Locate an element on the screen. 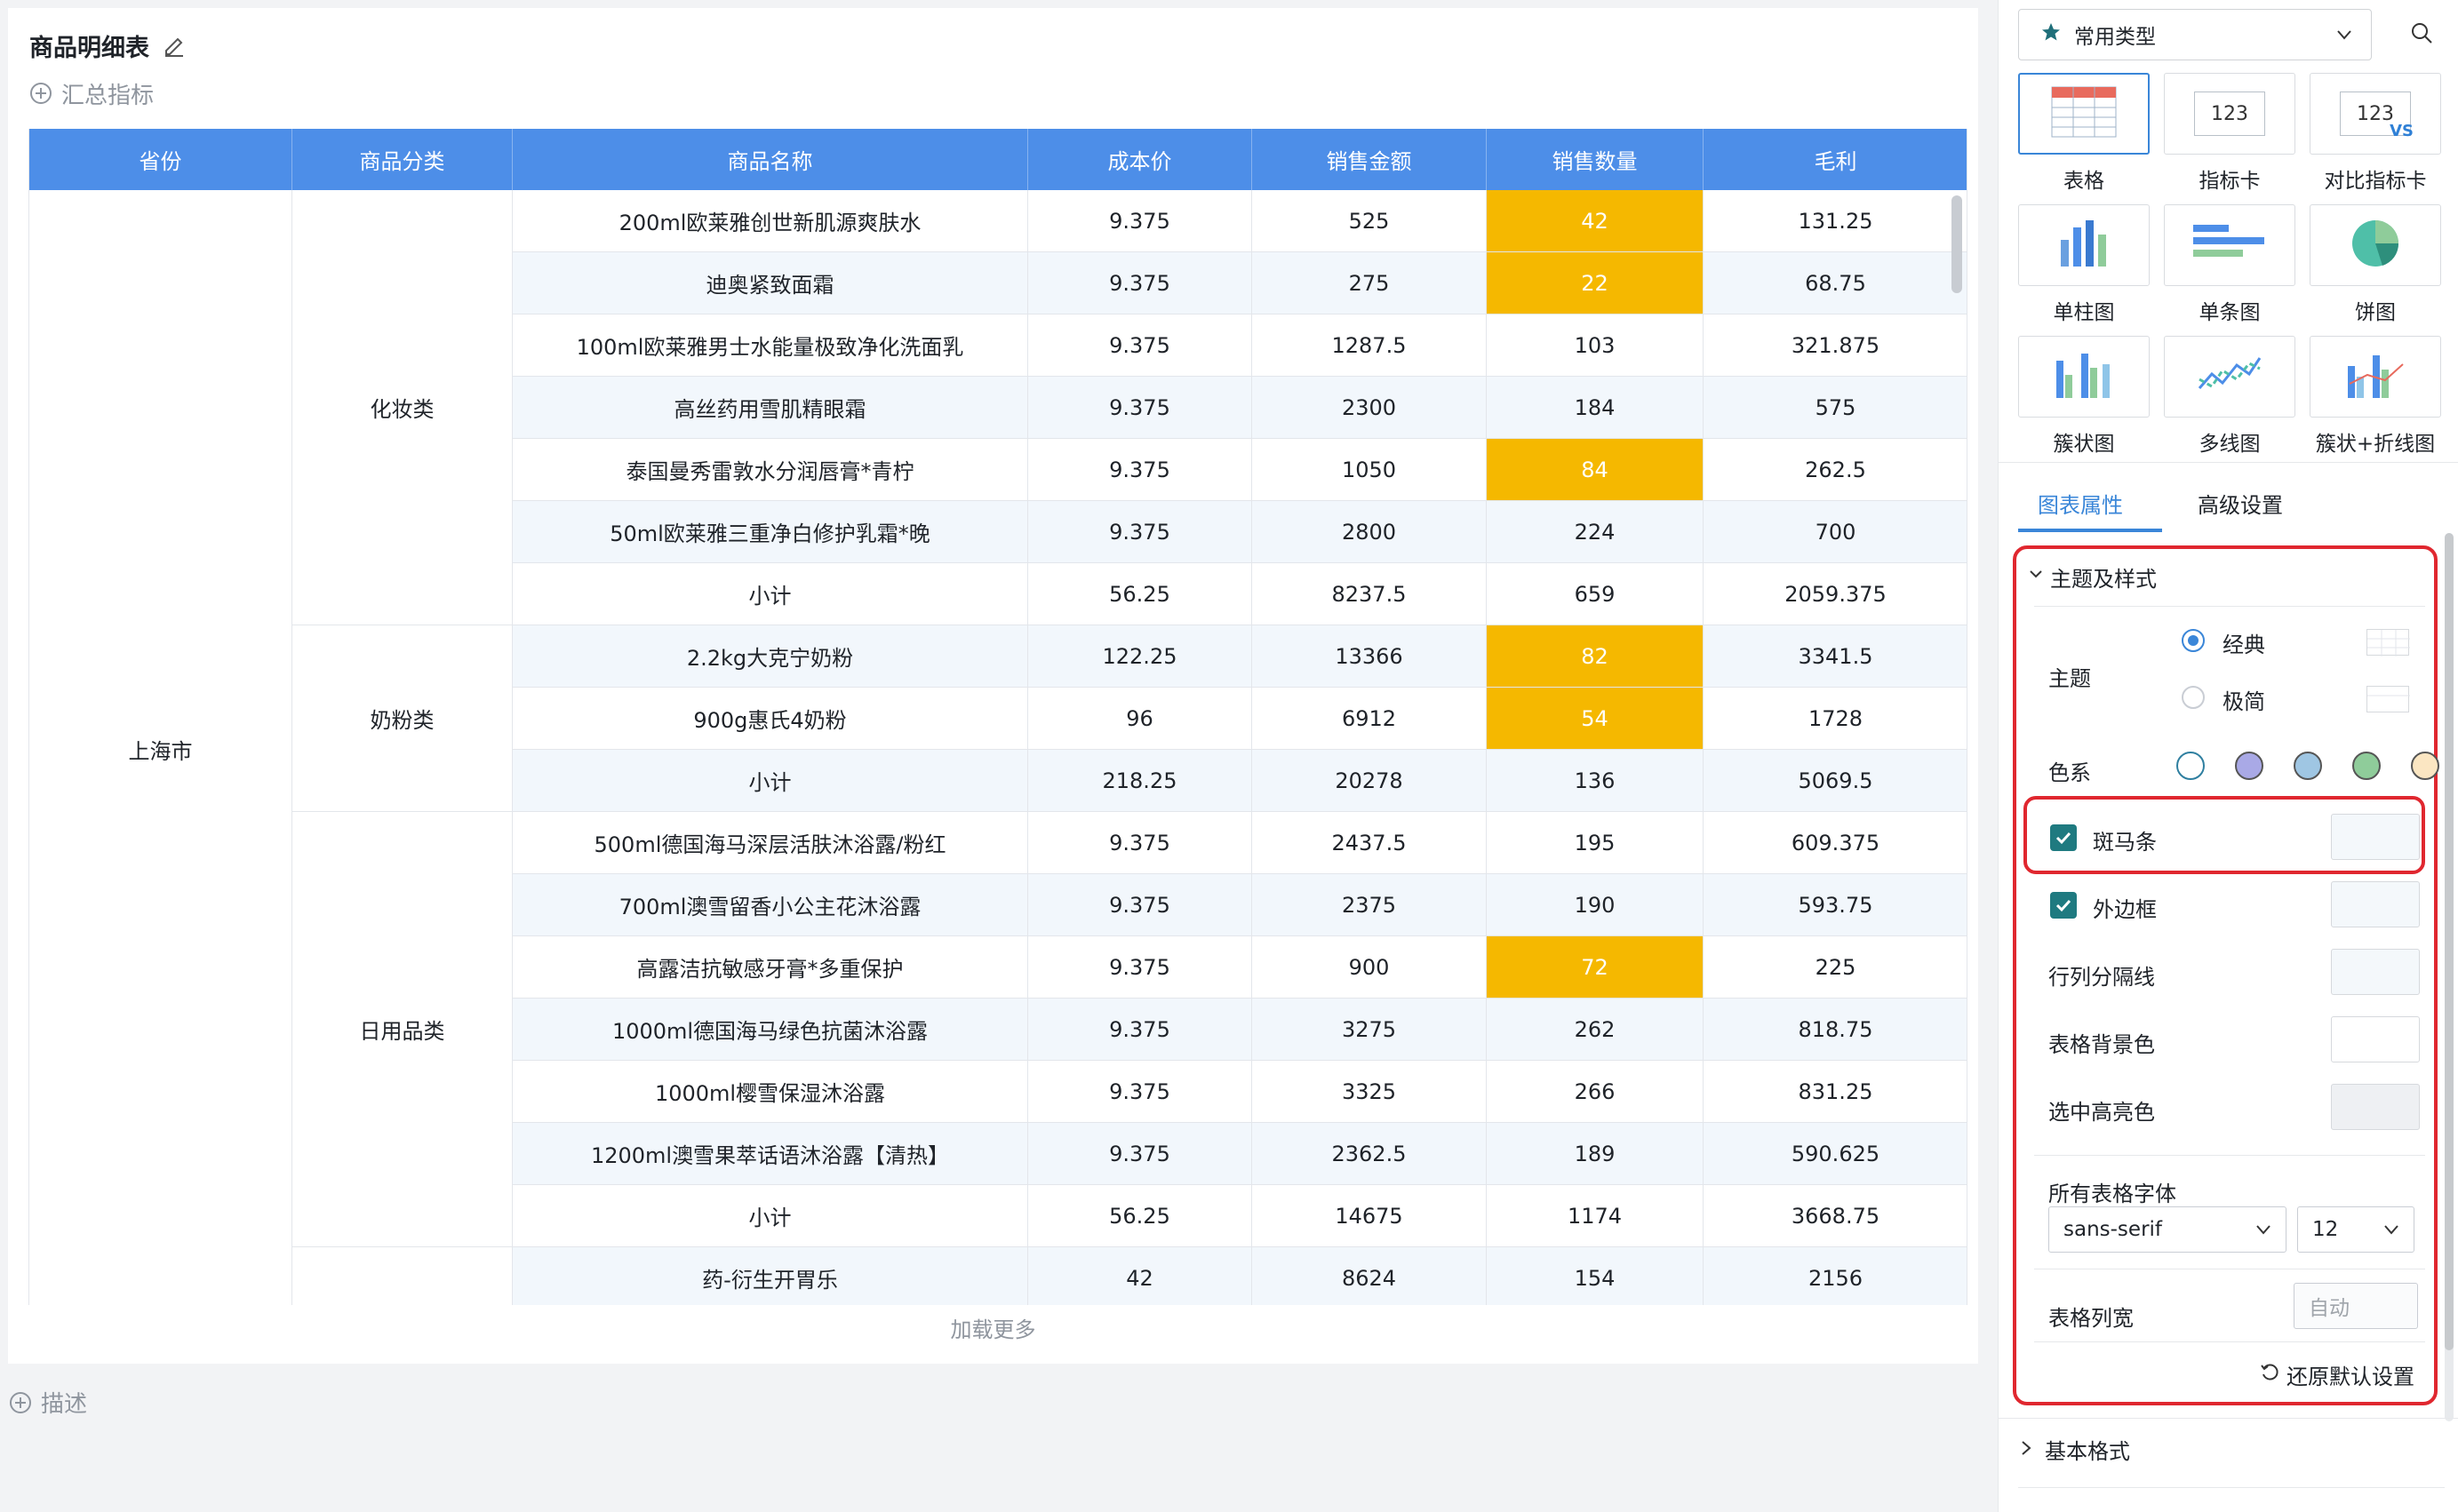  product-name-cell: 泰国曼秀雷敦水分润唇膏*青柠 is located at coordinates (771, 470).